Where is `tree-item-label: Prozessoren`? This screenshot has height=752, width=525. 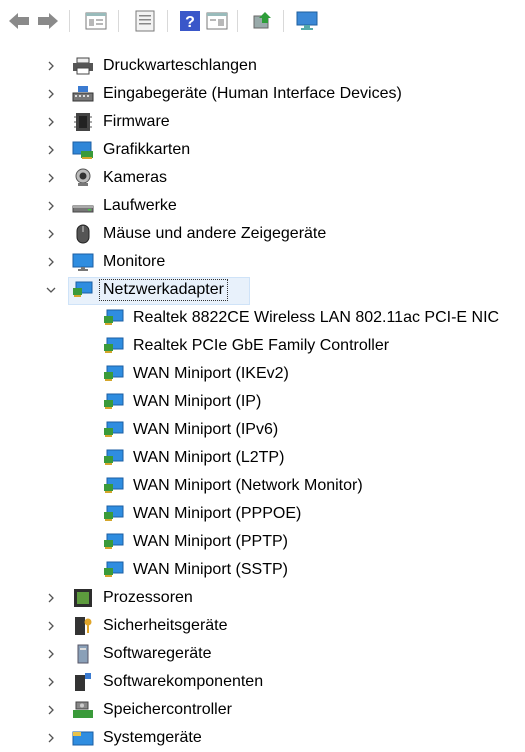
tree-item-label: Prozessoren is located at coordinates (148, 597).